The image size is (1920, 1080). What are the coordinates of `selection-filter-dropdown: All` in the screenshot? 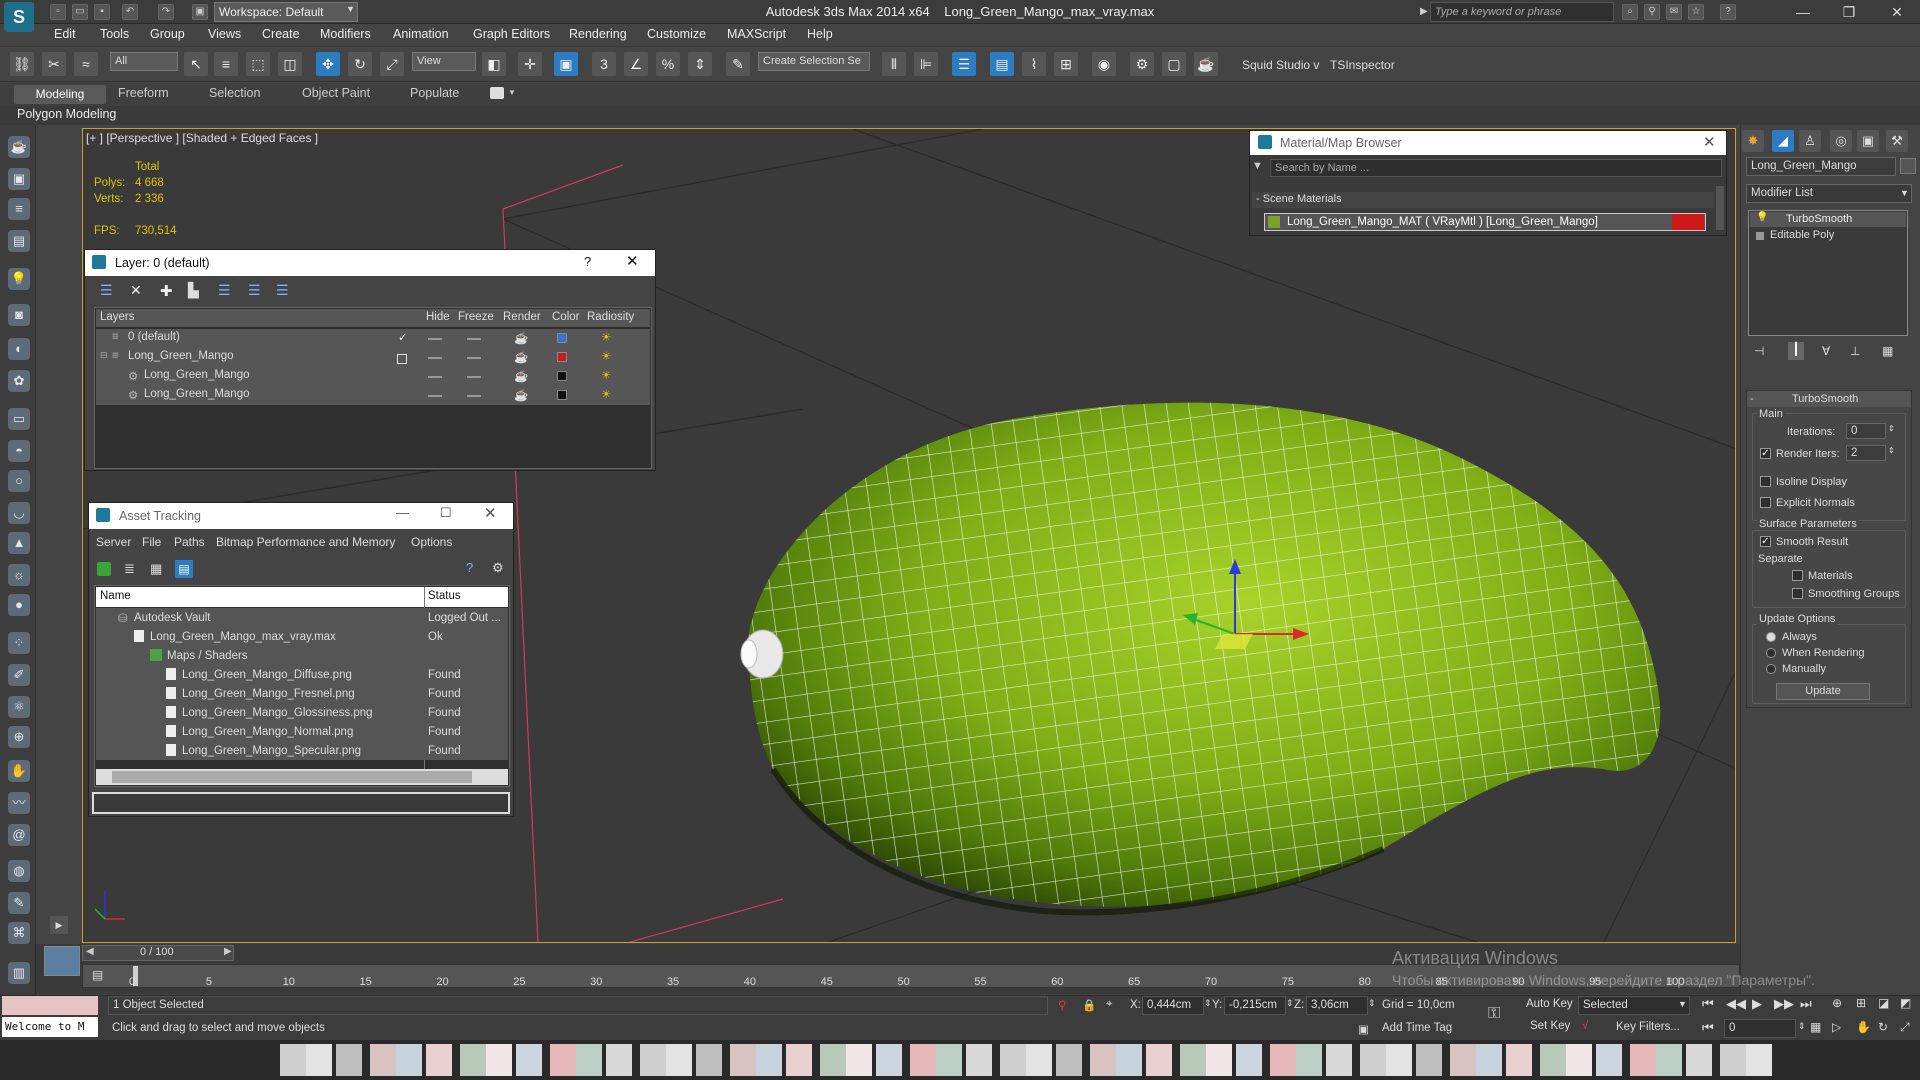 It's located at (144, 61).